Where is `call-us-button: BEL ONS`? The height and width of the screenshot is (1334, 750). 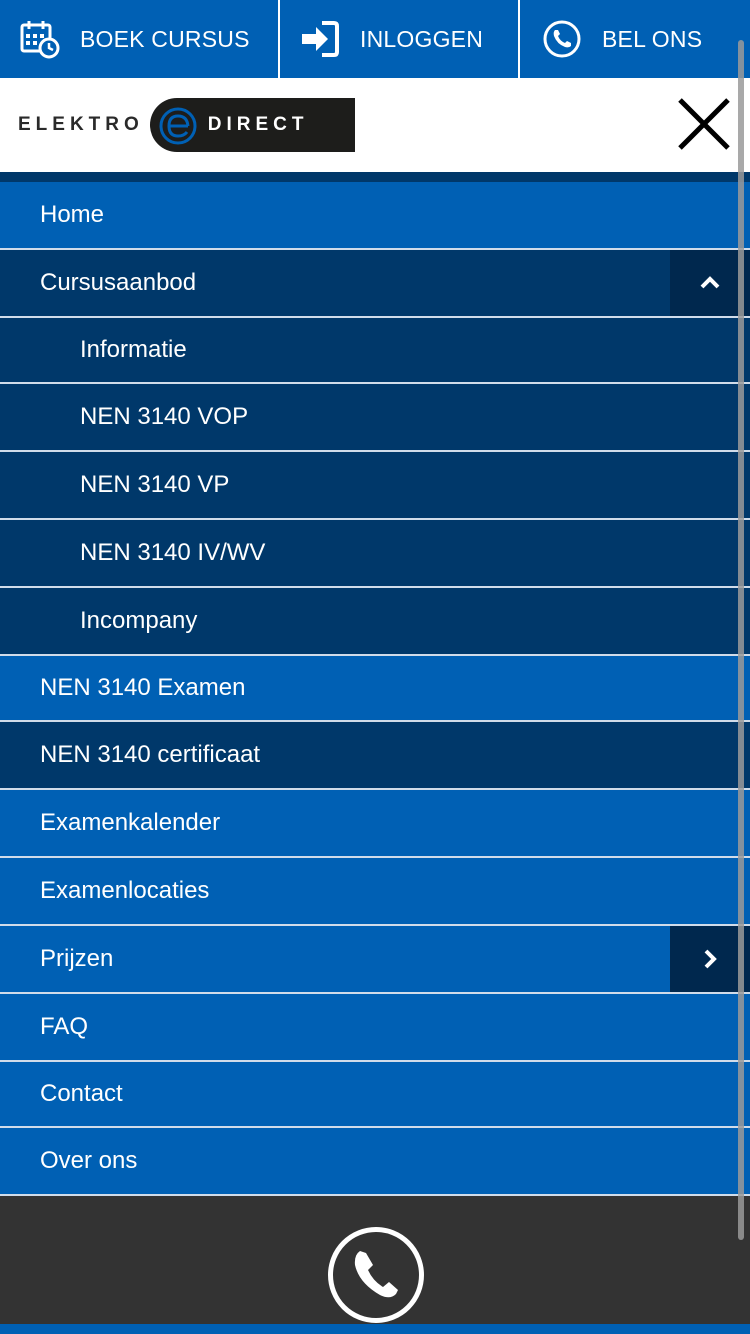
call-us-button: BEL ONS is located at coordinates (635, 39).